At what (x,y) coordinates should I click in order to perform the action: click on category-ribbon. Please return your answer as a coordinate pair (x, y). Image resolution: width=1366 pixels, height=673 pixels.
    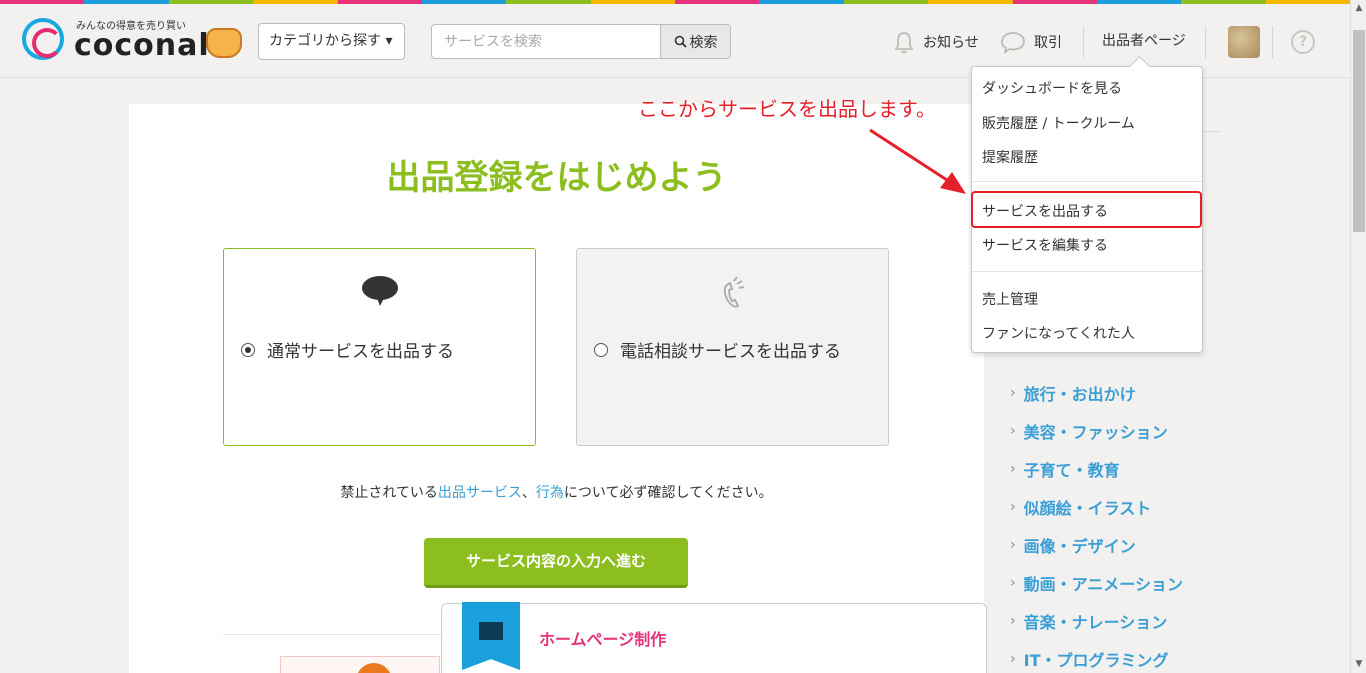
    Looking at the image, I should click on (491, 636).